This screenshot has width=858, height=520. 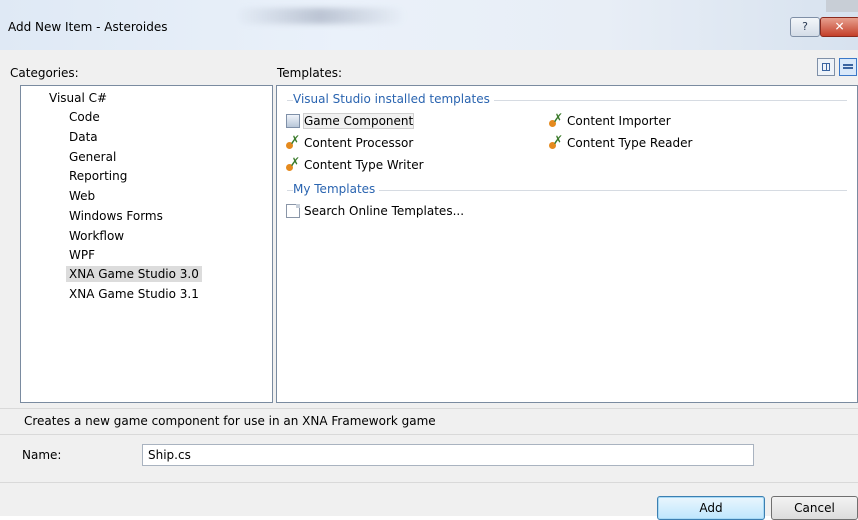 What do you see at coordinates (293, 211) in the screenshot?
I see `online-template-icon` at bounding box center [293, 211].